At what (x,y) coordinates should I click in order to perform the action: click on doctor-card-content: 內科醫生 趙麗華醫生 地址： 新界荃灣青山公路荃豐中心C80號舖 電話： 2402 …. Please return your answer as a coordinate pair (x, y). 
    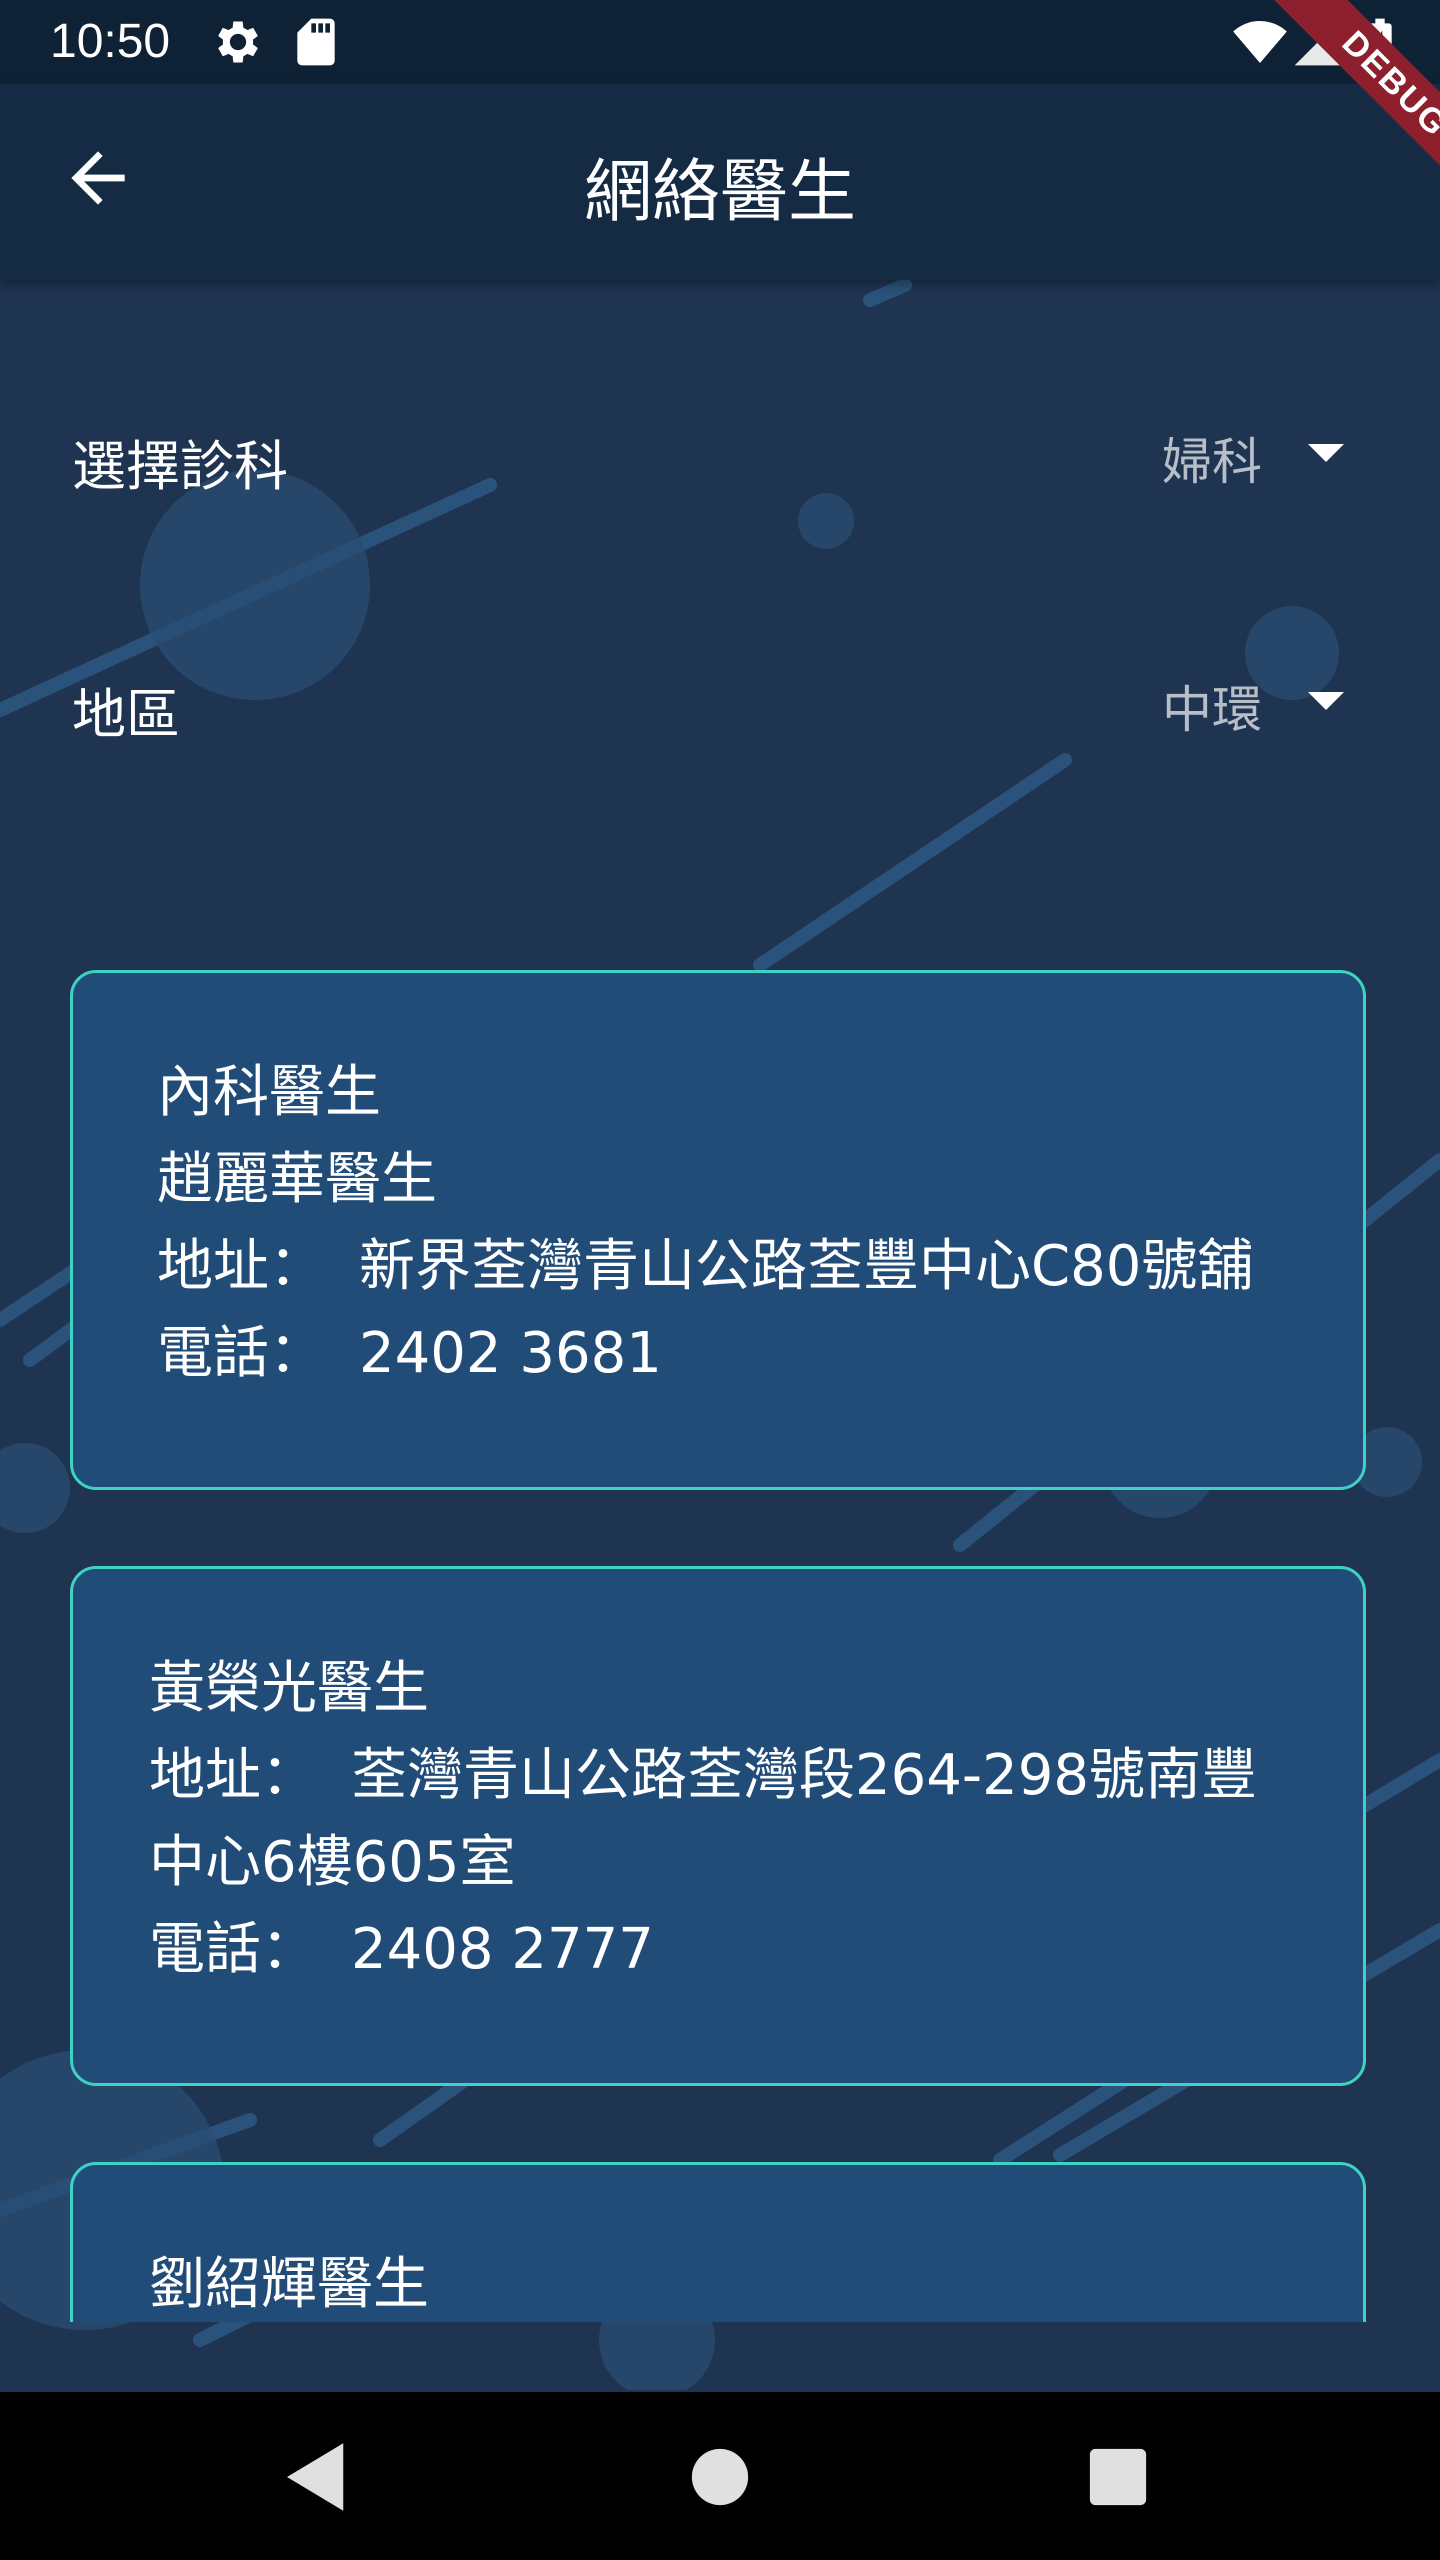
    Looking at the image, I should click on (705, 1223).